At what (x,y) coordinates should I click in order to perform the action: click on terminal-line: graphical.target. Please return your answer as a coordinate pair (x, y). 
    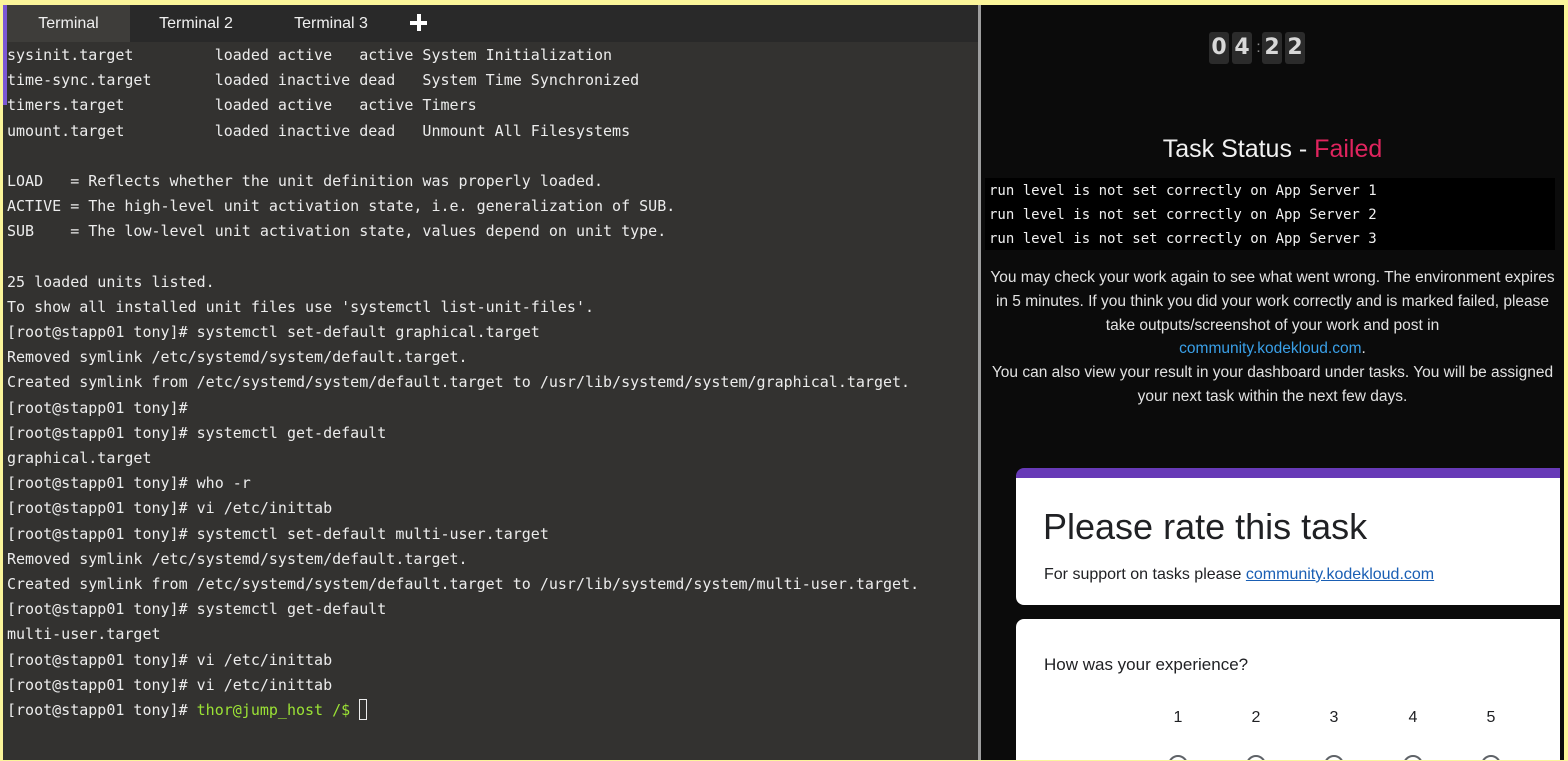
    Looking at the image, I should click on (79, 458).